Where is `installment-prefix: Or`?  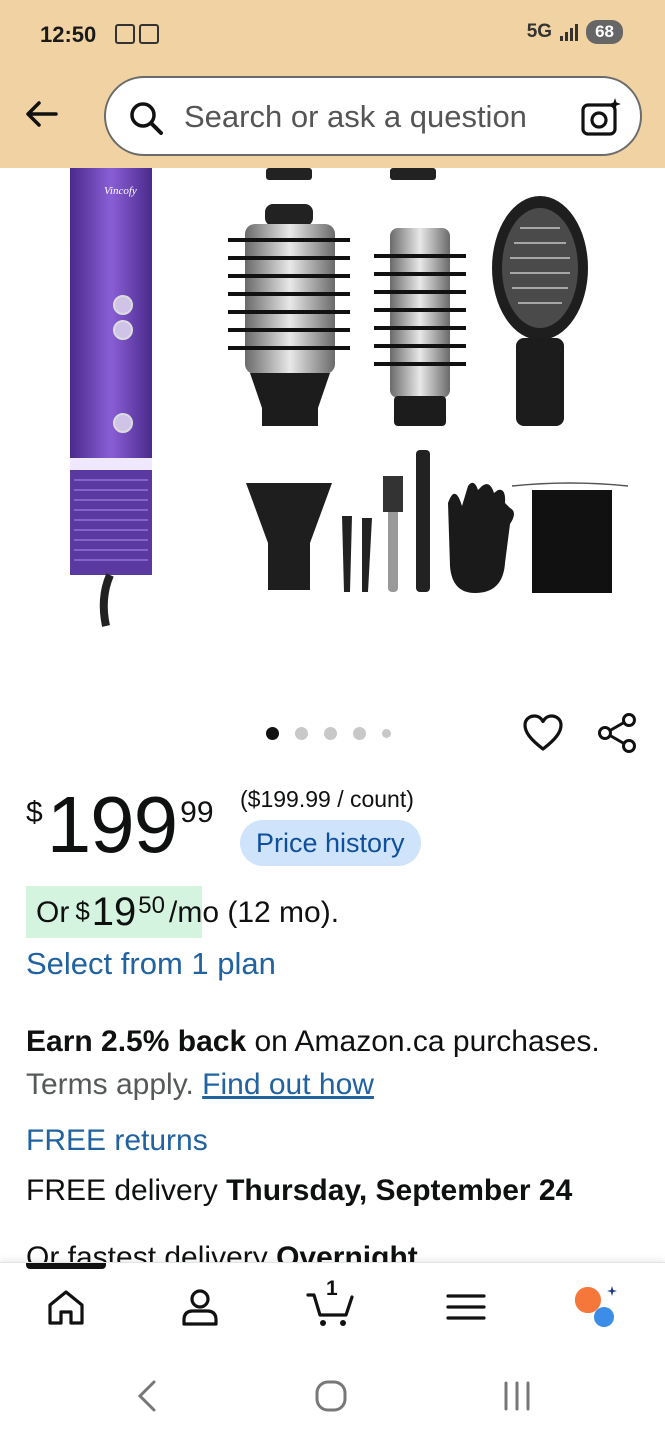
installment-prefix: Or is located at coordinates (53, 912).